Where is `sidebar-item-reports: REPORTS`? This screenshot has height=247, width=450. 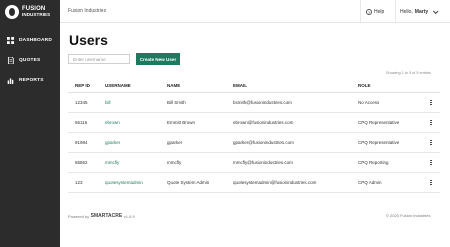 sidebar-item-reports: REPORTS is located at coordinates (30, 80).